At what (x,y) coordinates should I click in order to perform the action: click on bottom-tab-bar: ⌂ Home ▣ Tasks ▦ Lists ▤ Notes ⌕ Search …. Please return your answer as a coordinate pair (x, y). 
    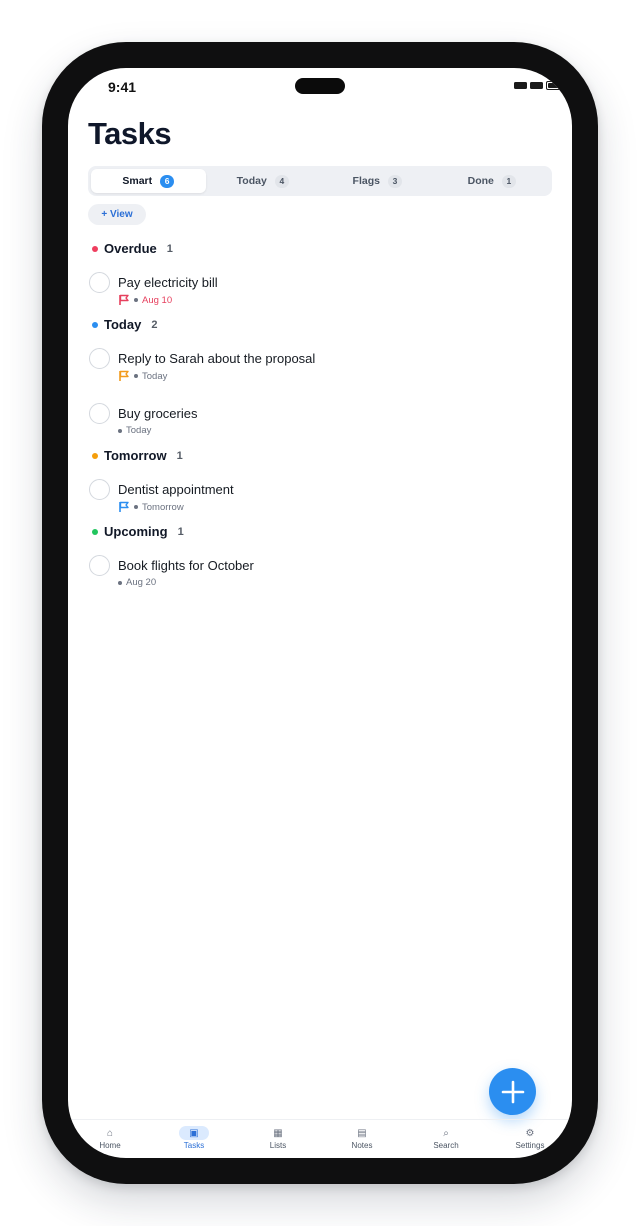
    Looking at the image, I should click on (320, 1138).